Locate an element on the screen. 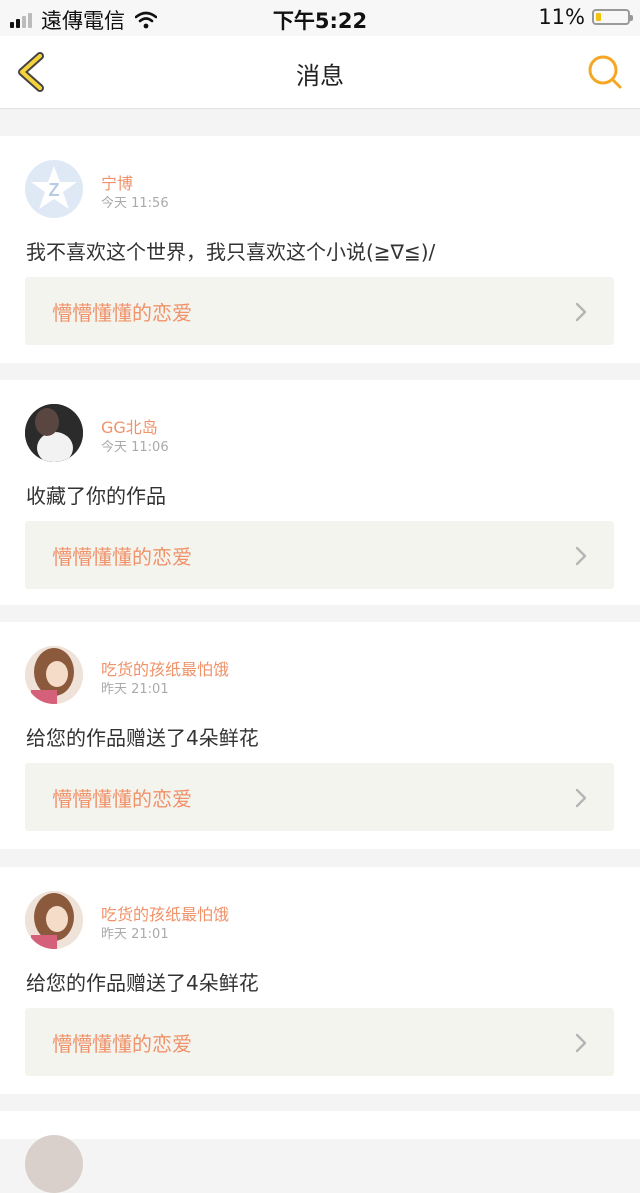 The width and height of the screenshot is (640, 1193). message-time: 今天 11:56 is located at coordinates (135, 203).